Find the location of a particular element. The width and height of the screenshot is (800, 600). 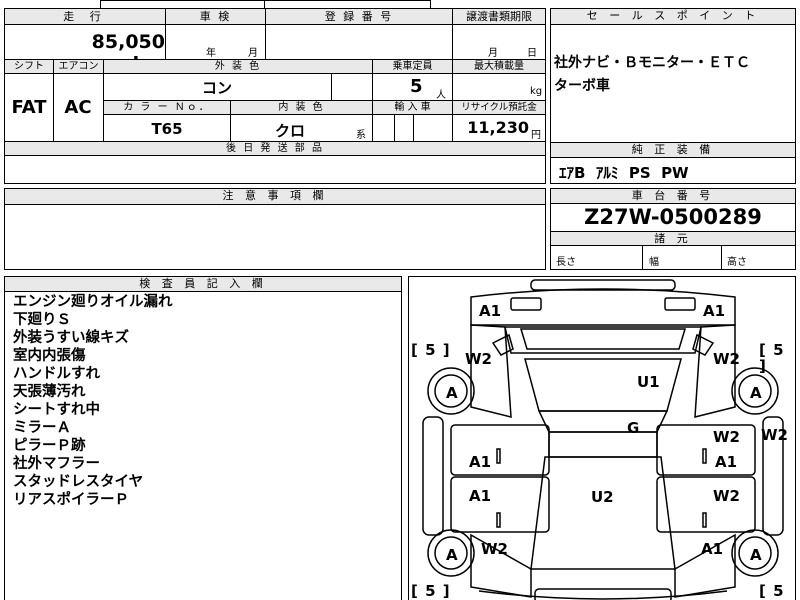

diagram-fender-fl-label: W2 is located at coordinates (478, 359).